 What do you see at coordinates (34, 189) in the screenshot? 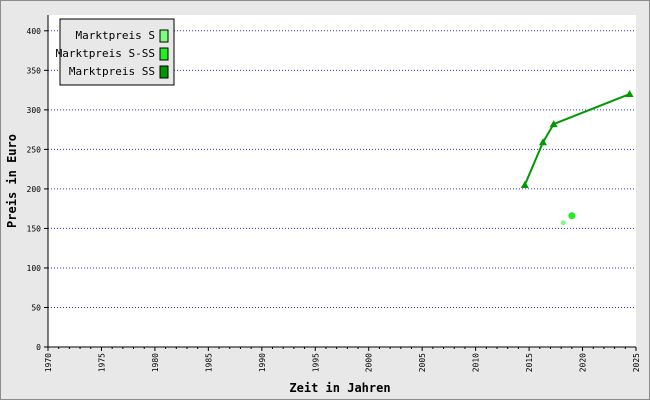
I see `y-tick-label-200: 200` at bounding box center [34, 189].